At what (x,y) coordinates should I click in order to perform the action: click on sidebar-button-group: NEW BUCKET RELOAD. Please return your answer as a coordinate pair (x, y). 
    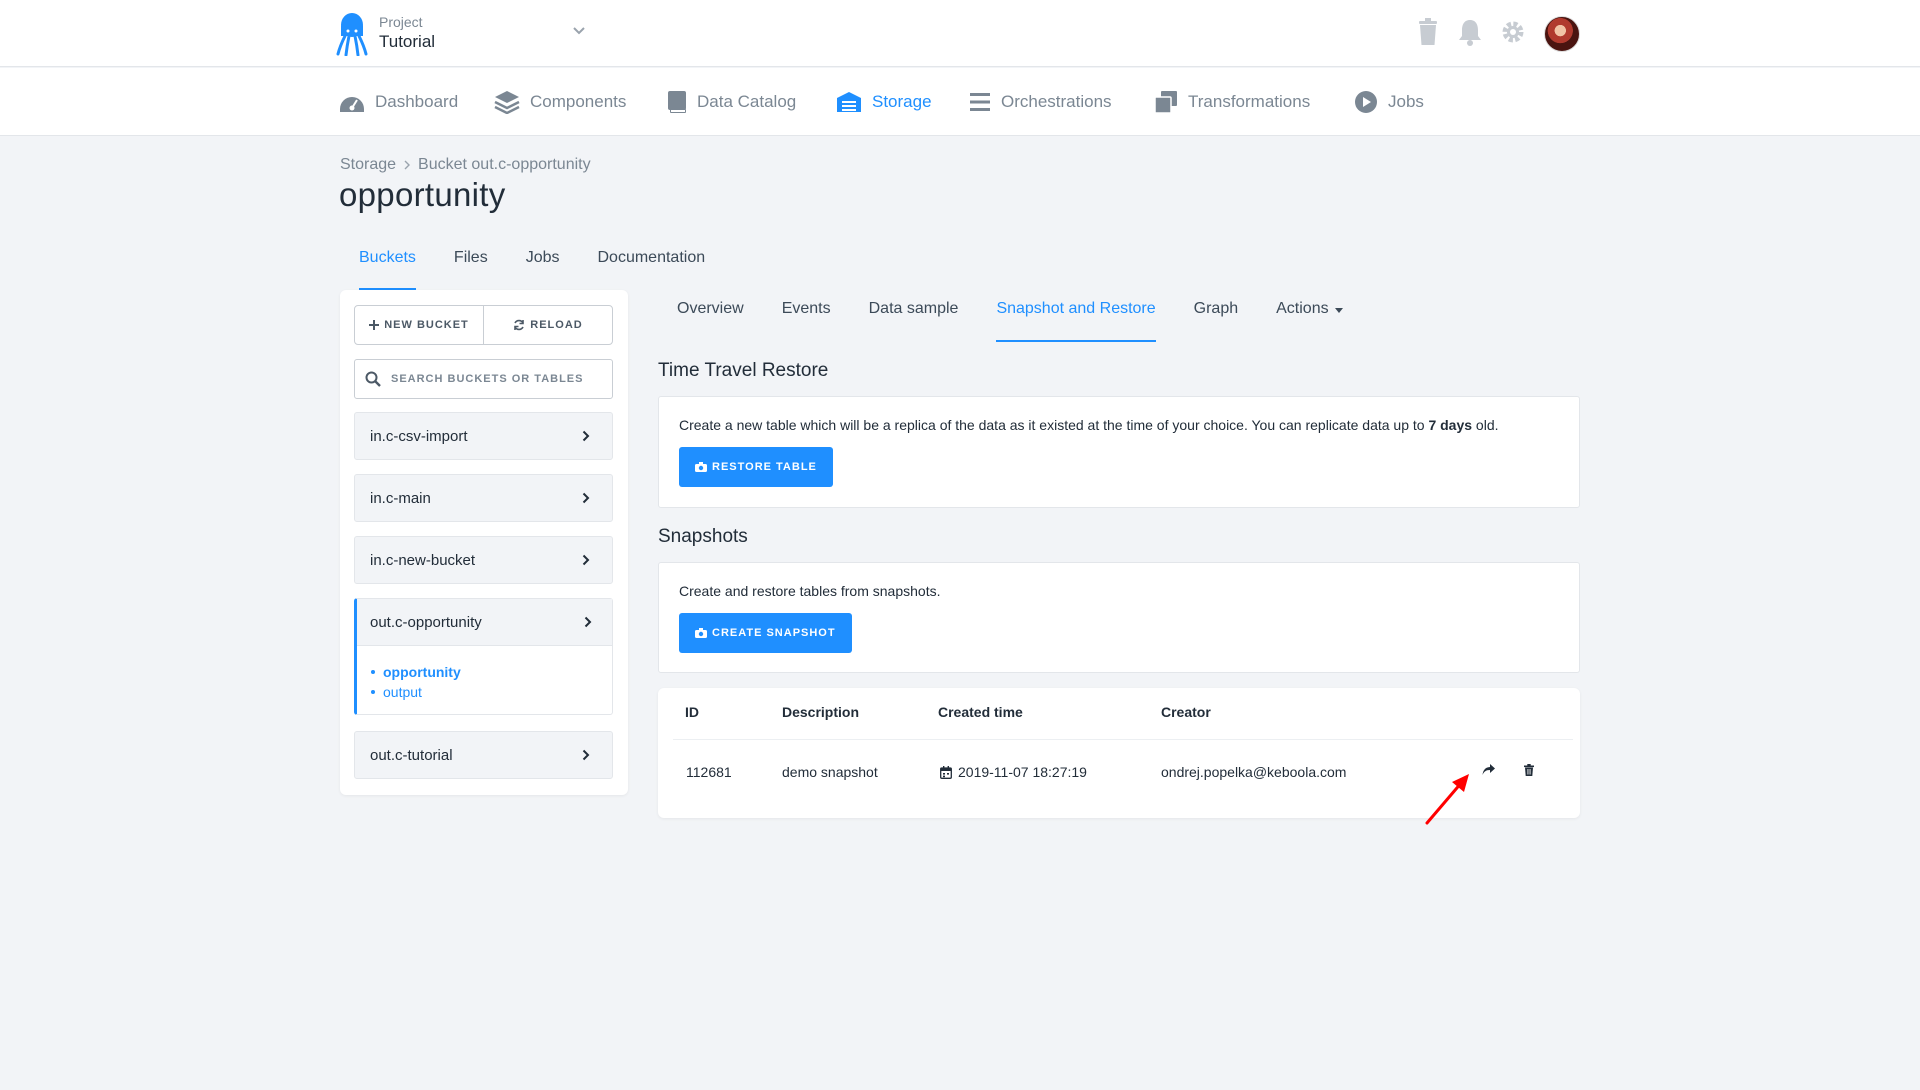
    Looking at the image, I should click on (483, 325).